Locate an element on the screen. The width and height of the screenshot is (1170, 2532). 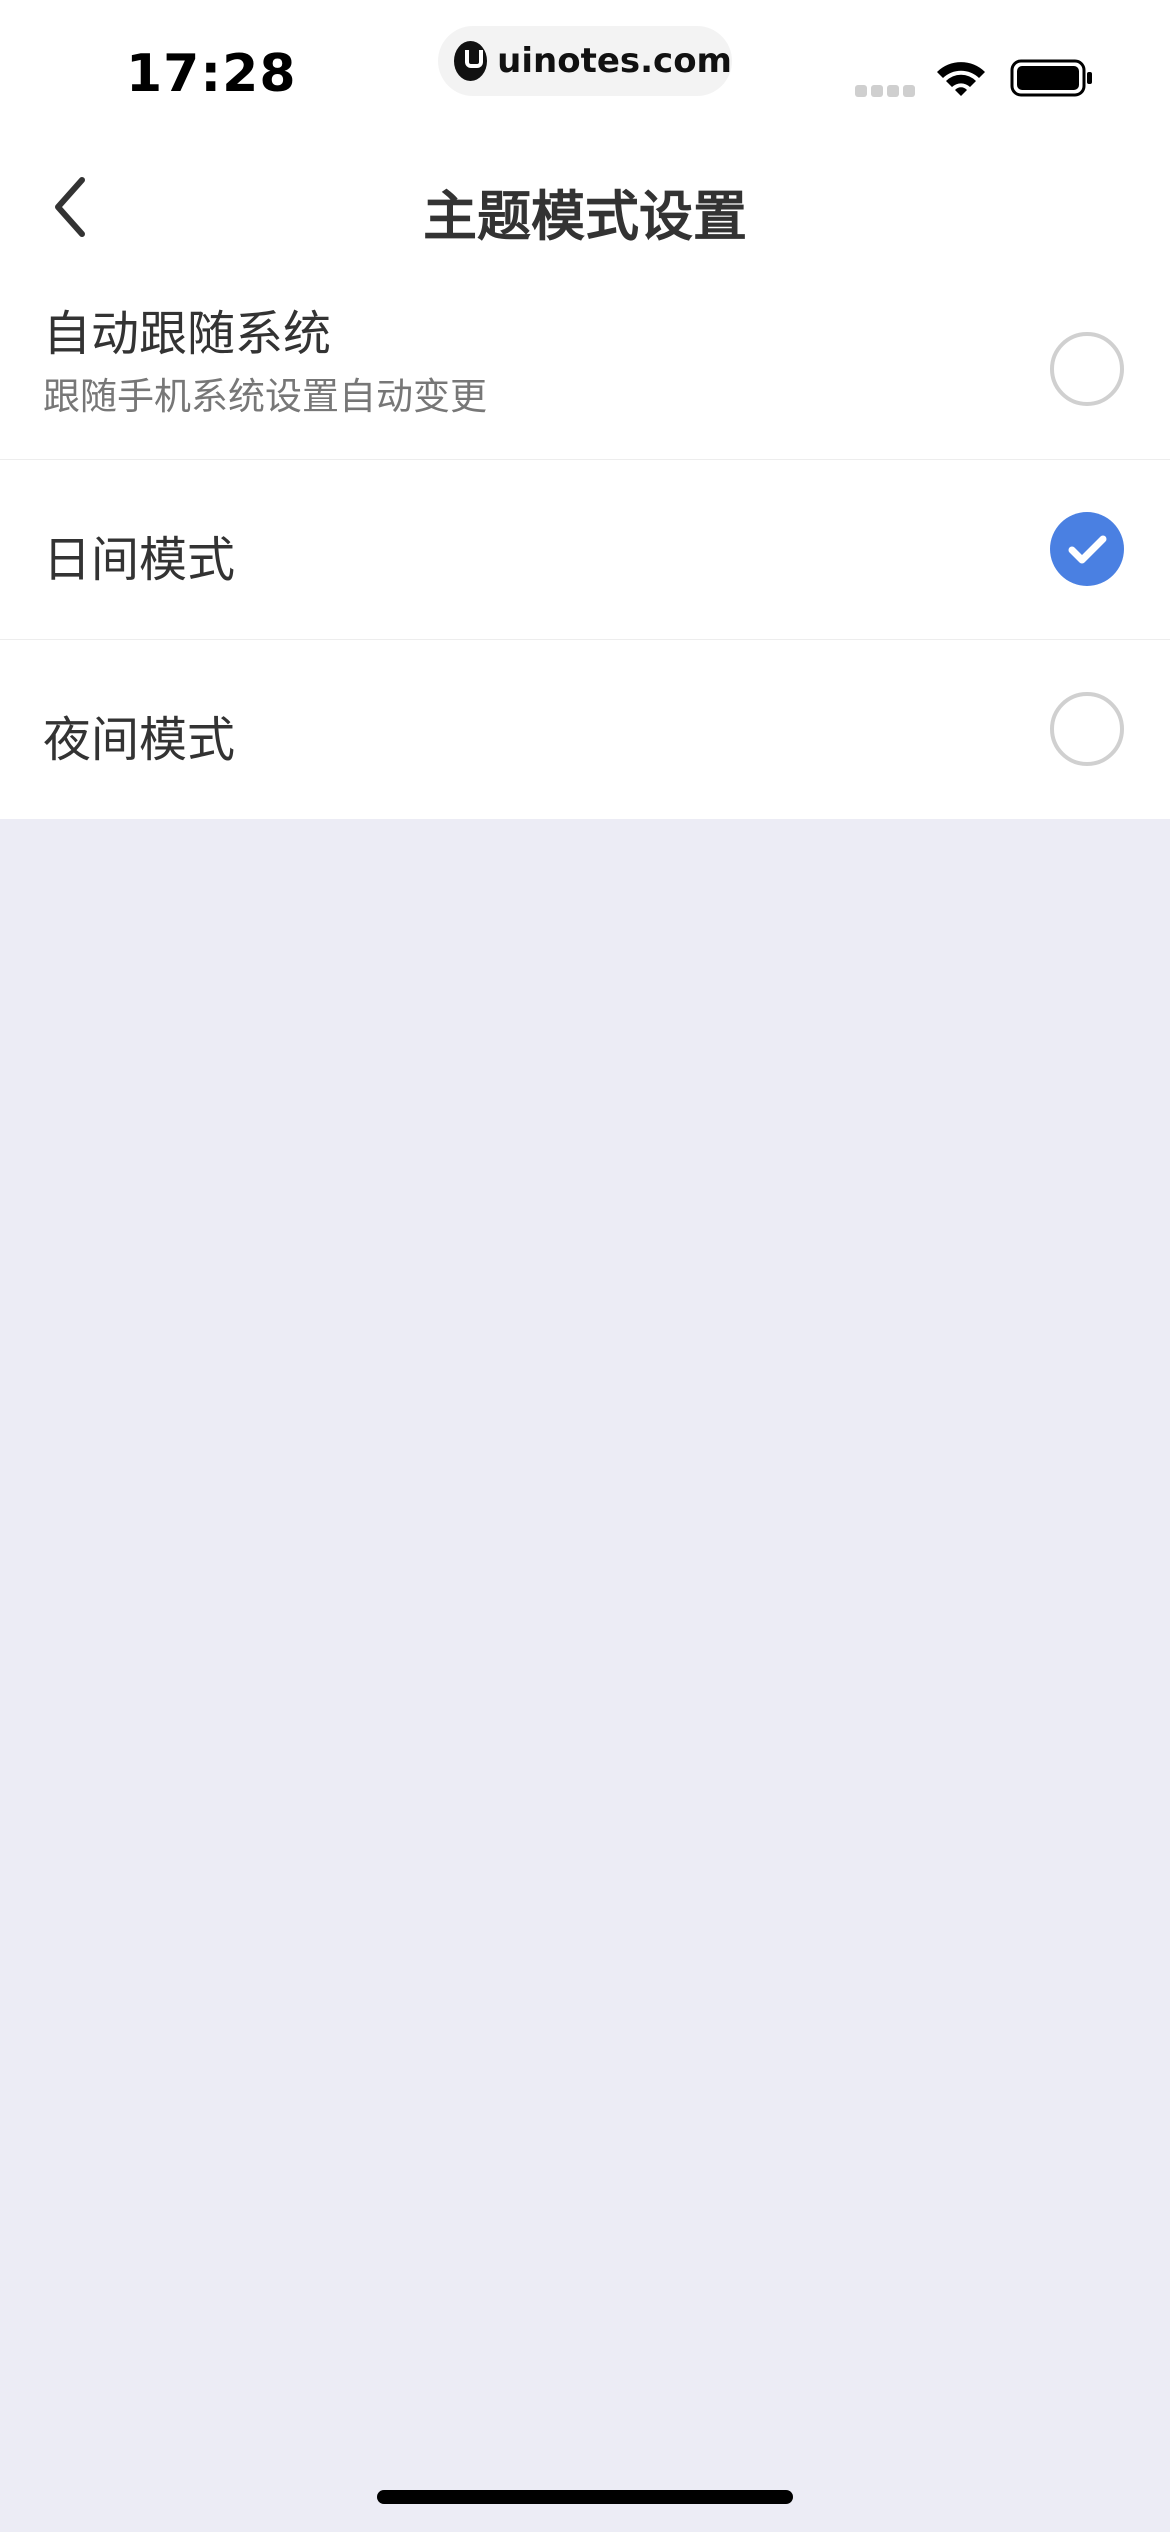
option-subtitle: 跟随手机系统设置自动变更 is located at coordinates (265, 396).